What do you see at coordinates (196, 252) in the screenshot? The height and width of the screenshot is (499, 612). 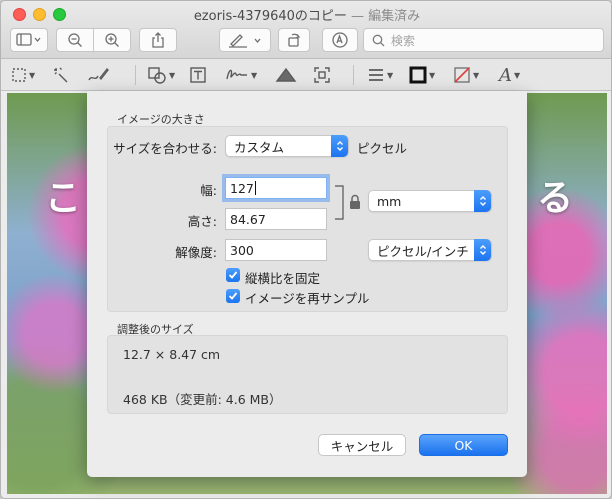 I see `resolution-label: 解像度:` at bounding box center [196, 252].